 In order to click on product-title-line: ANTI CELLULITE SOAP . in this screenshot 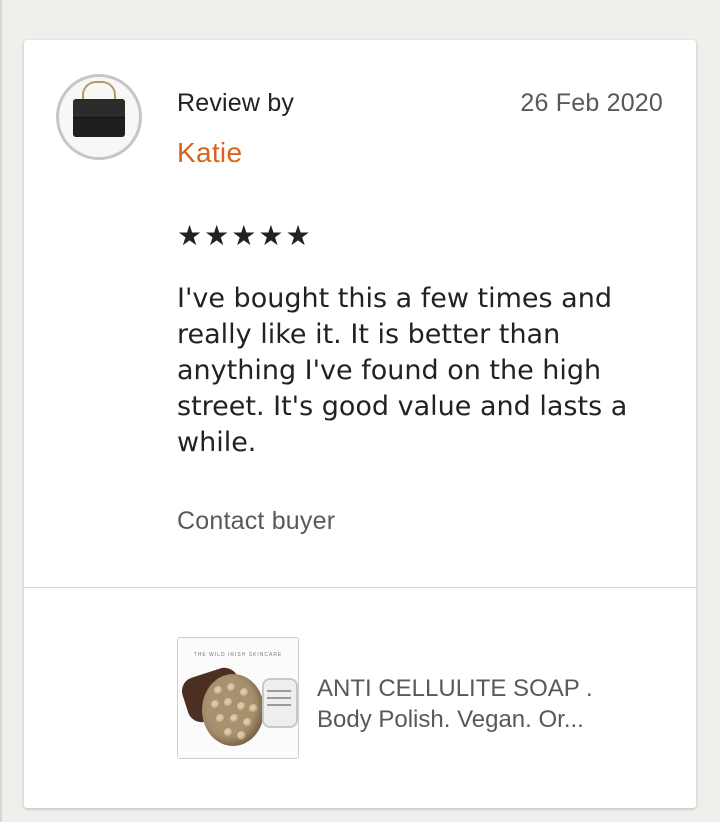, I will do `click(455, 688)`.